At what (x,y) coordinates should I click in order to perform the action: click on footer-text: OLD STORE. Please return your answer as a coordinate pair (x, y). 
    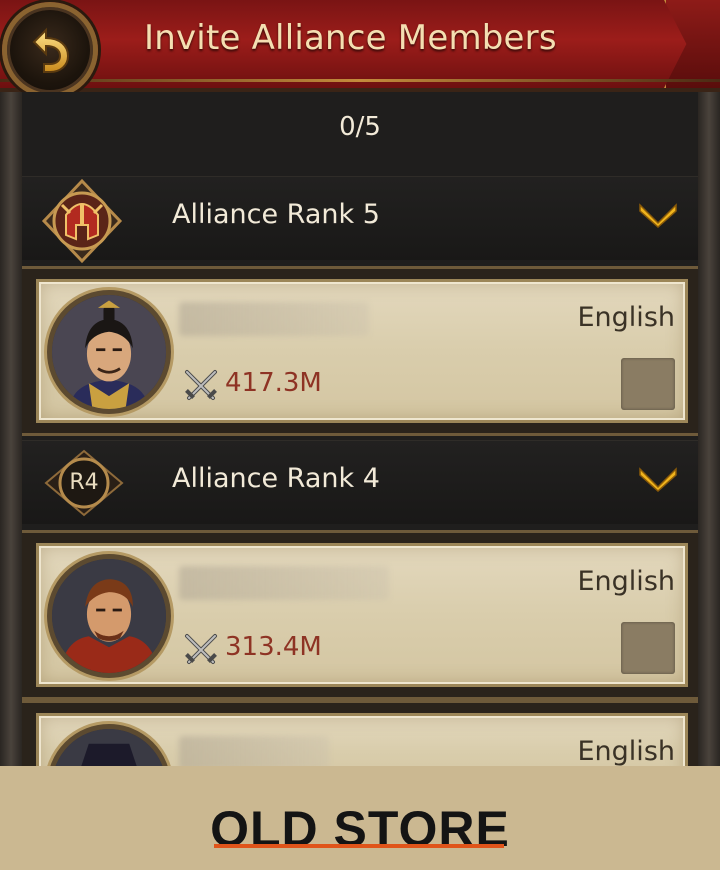
    Looking at the image, I should click on (360, 829).